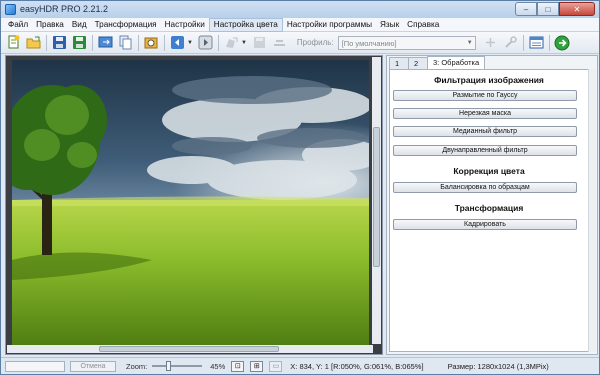  What do you see at coordinates (490, 42) in the screenshot?
I see `add-profile-icon` at bounding box center [490, 42].